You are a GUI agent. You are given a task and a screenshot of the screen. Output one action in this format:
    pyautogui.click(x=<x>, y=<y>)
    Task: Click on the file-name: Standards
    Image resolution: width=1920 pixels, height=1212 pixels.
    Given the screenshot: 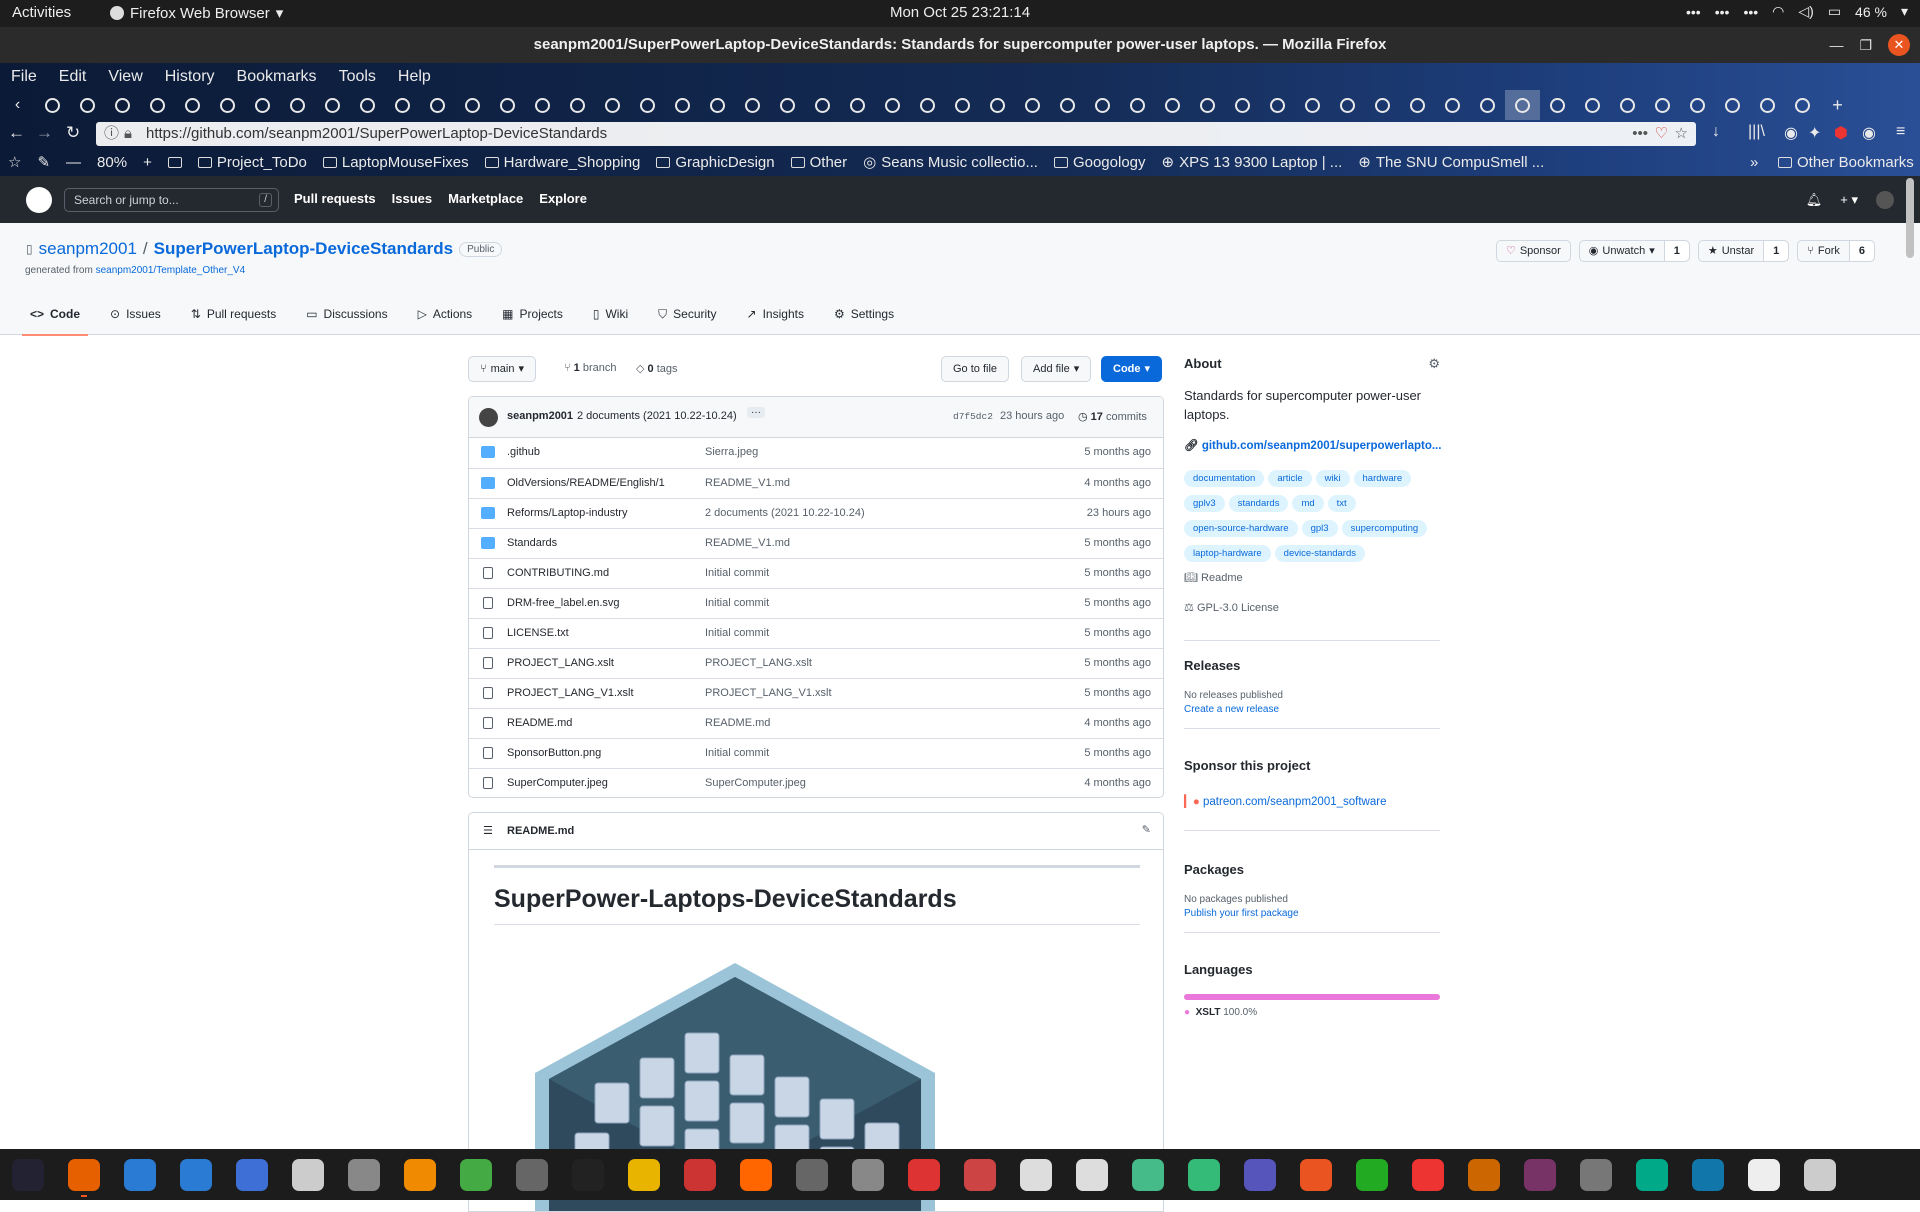 What is the action you would take?
    pyautogui.click(x=532, y=543)
    